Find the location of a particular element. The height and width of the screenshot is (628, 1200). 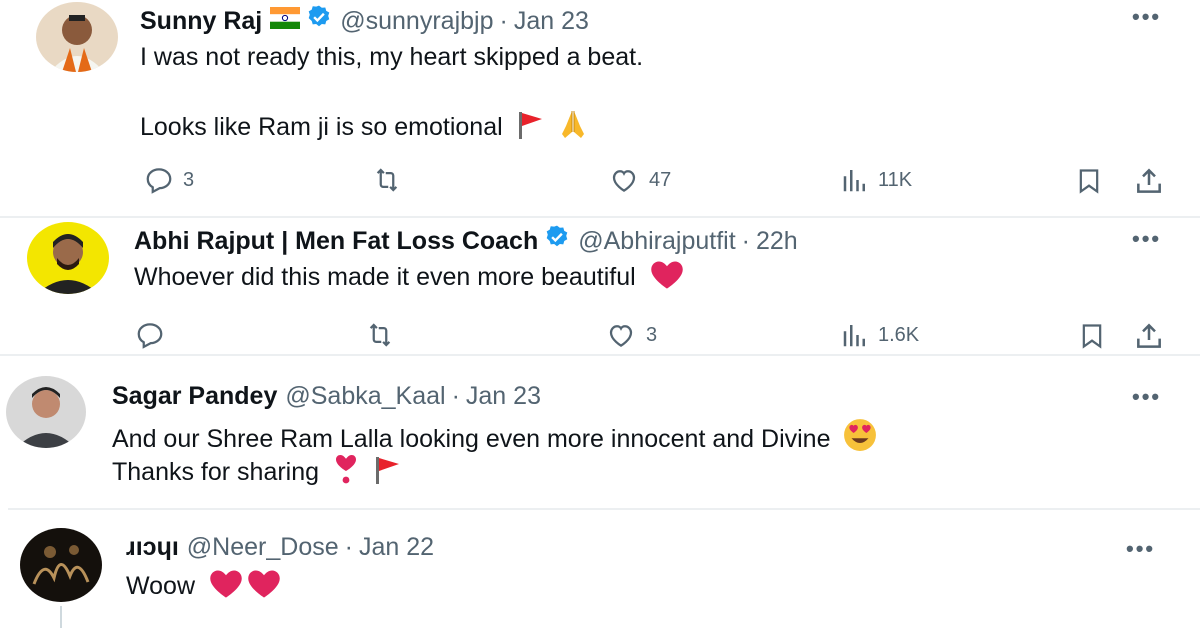

like-button: 3 is located at coordinates (630, 335).